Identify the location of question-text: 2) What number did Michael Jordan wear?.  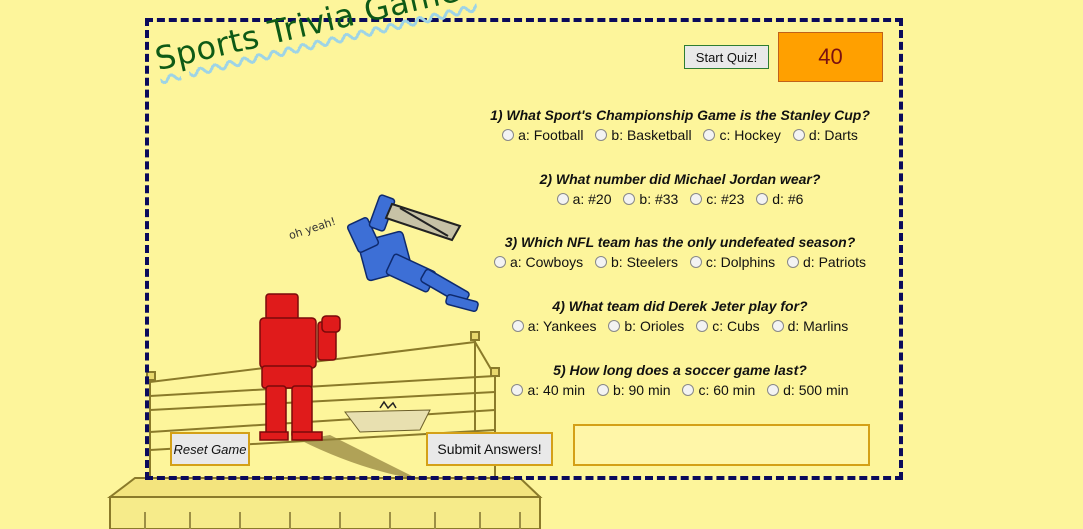
(680, 179).